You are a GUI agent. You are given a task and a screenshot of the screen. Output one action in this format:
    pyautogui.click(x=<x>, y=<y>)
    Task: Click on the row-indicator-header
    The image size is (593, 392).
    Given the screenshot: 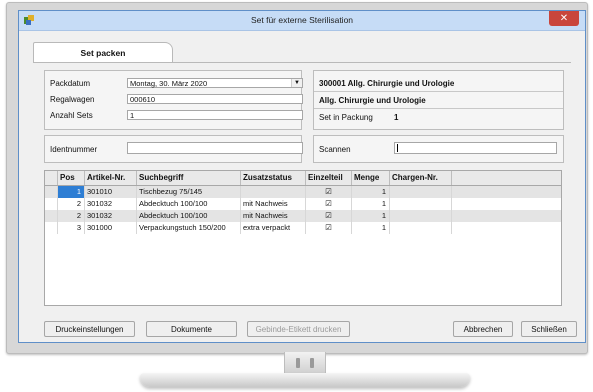 What is the action you would take?
    pyautogui.click(x=51, y=178)
    